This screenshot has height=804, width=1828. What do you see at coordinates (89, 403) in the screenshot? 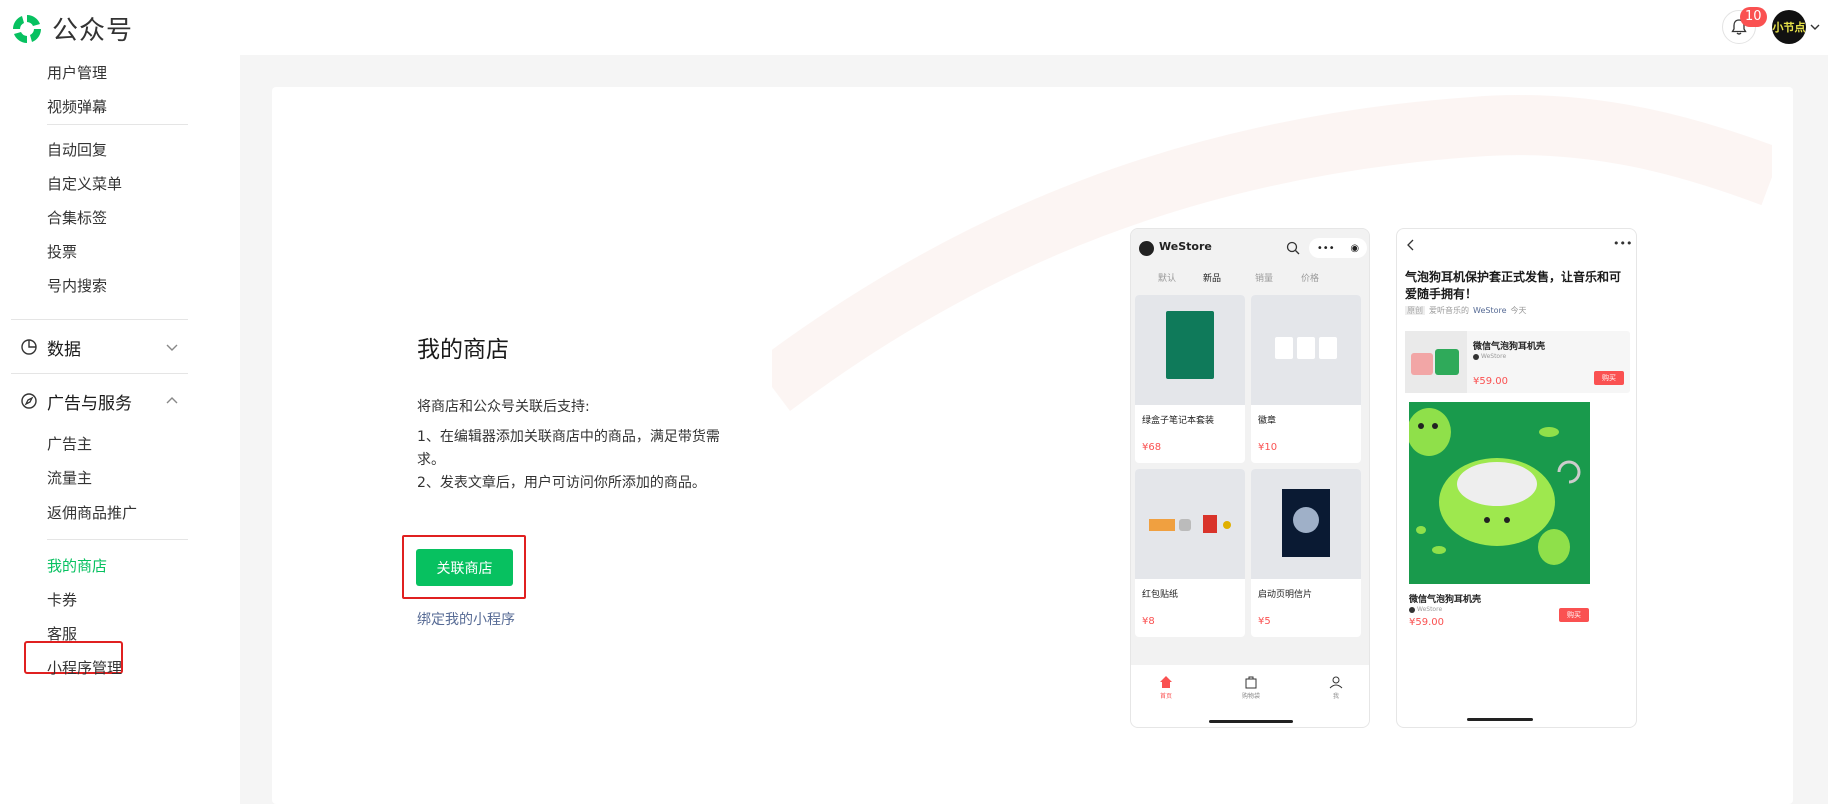
I see `sidebar-group-label: 广告与服务` at bounding box center [89, 403].